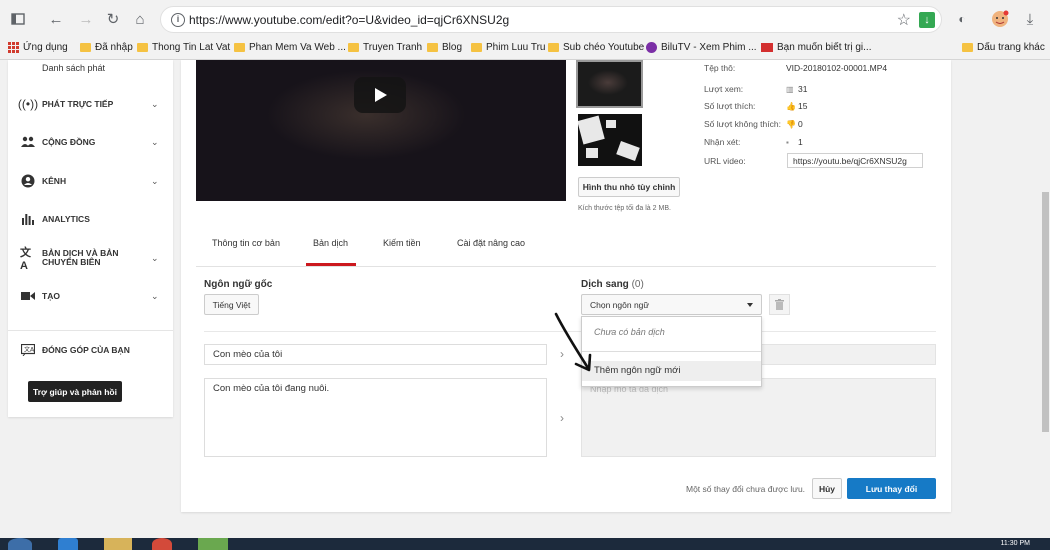 The width and height of the screenshot is (1050, 550). What do you see at coordinates (213, 544) in the screenshot?
I see `app-icon` at bounding box center [213, 544].